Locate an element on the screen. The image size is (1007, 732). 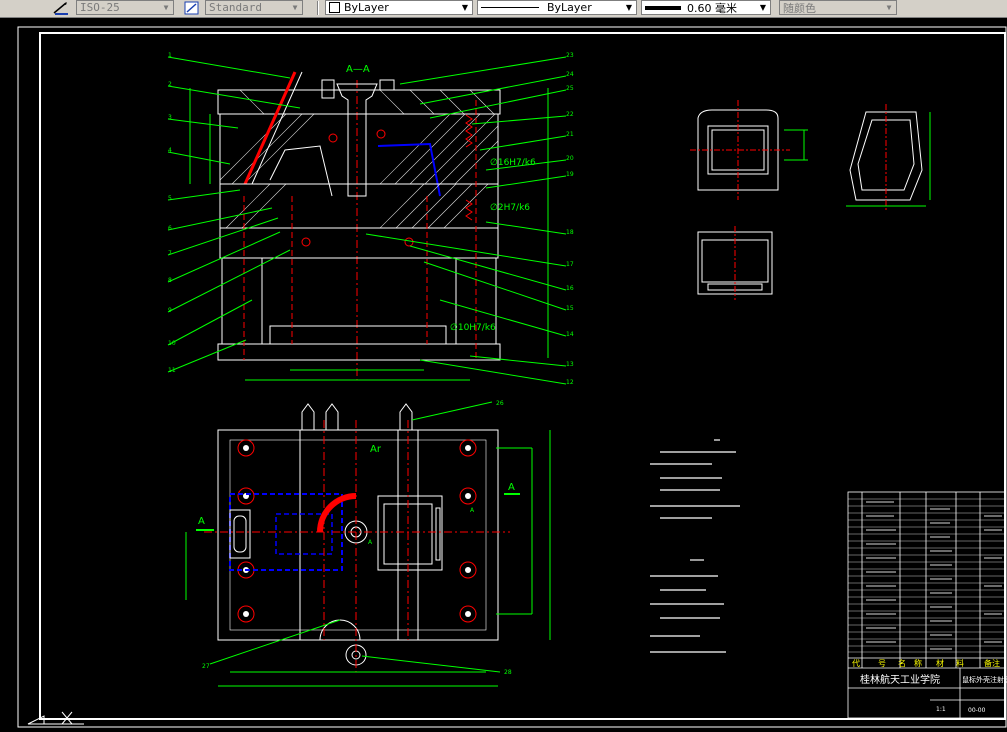
callout-11: 11 is located at coordinates (172, 370).